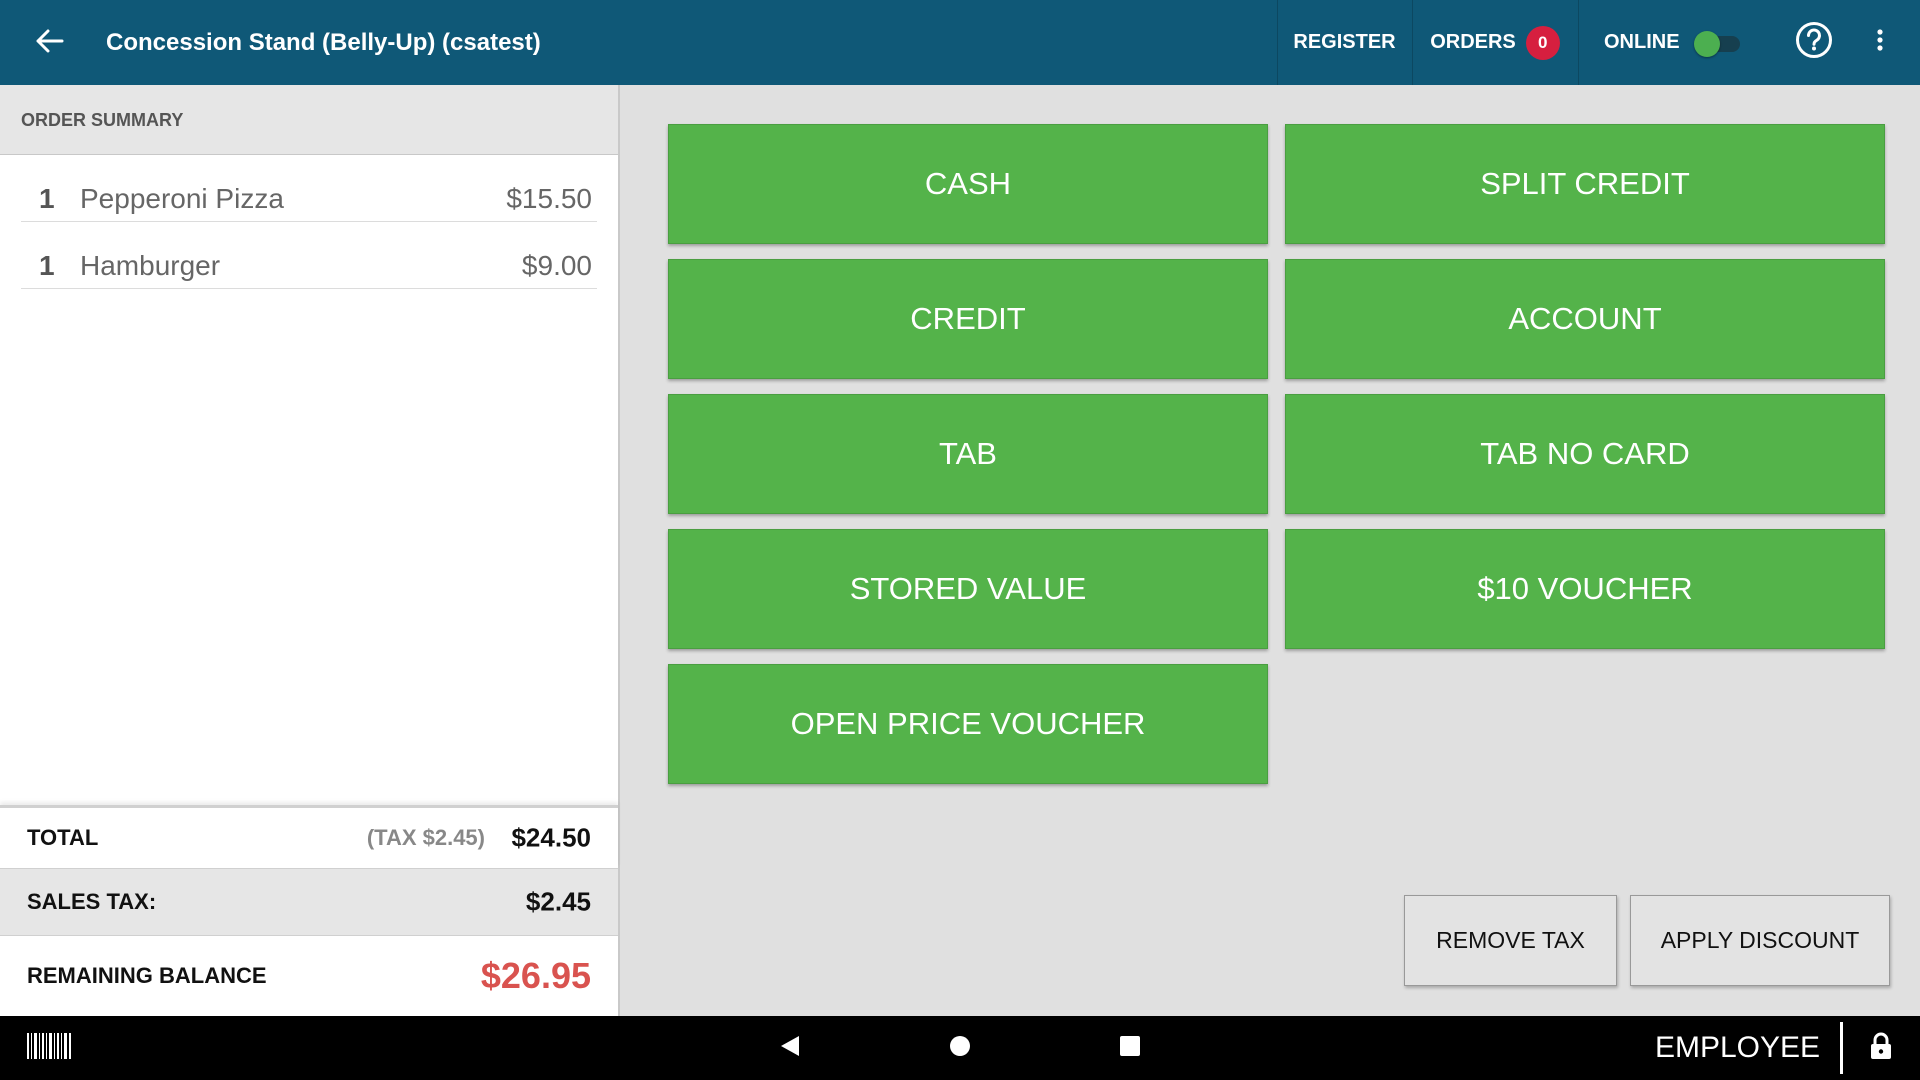  What do you see at coordinates (150, 265) in the screenshot?
I see `item-name: Hamburger` at bounding box center [150, 265].